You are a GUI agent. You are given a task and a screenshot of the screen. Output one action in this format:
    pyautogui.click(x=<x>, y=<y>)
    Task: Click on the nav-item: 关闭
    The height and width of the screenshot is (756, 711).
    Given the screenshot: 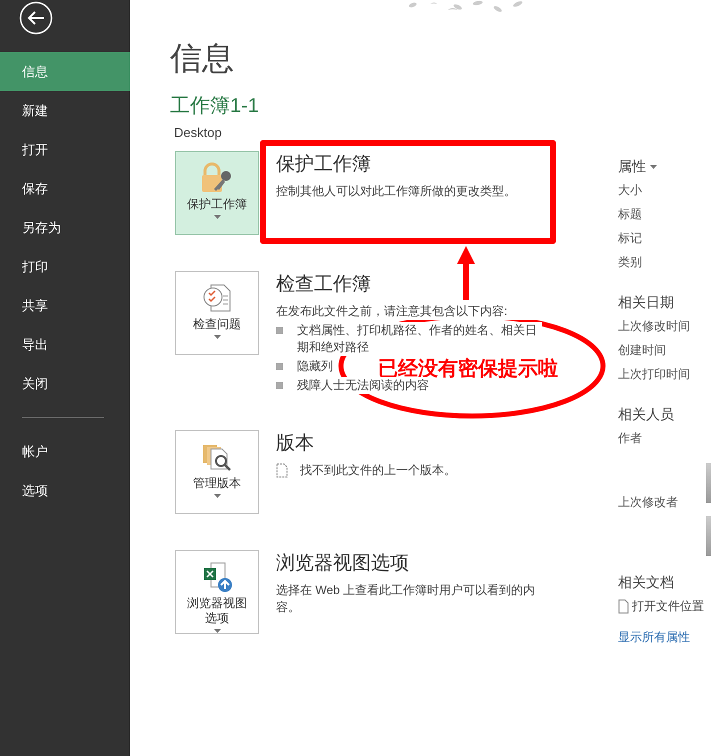 What is the action you would take?
    pyautogui.click(x=65, y=383)
    